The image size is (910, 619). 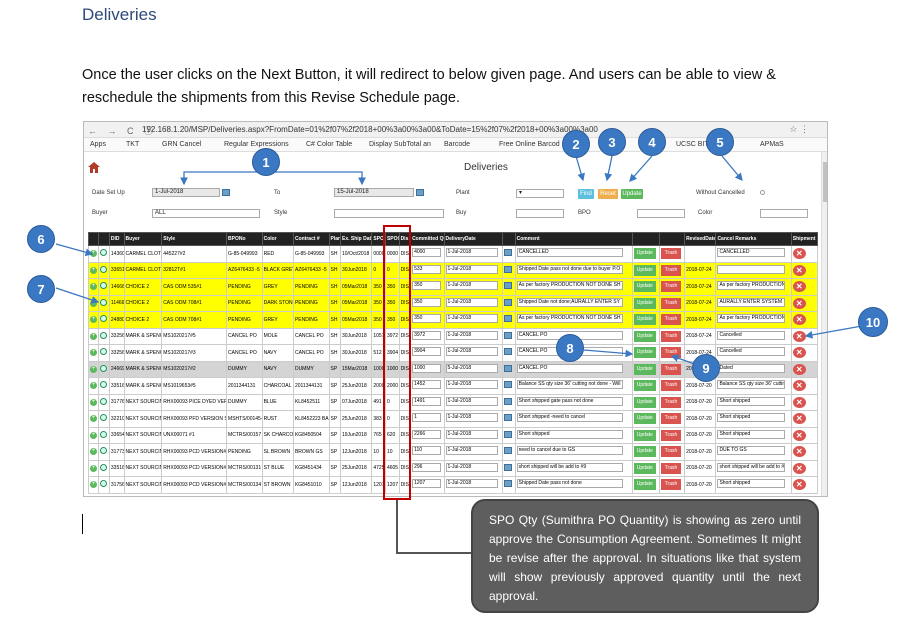 I want to click on committed-qty-input: 2266, so click(x=426, y=434).